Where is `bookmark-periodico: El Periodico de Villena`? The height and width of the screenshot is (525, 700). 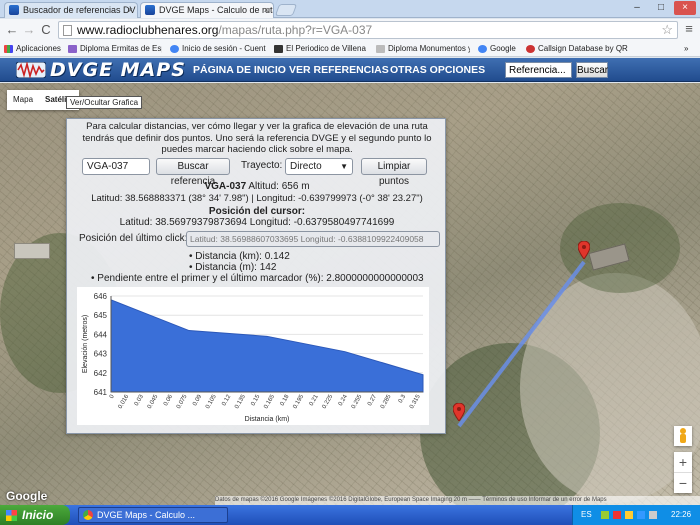 bookmark-periodico: El Periodico de Villena is located at coordinates (320, 49).